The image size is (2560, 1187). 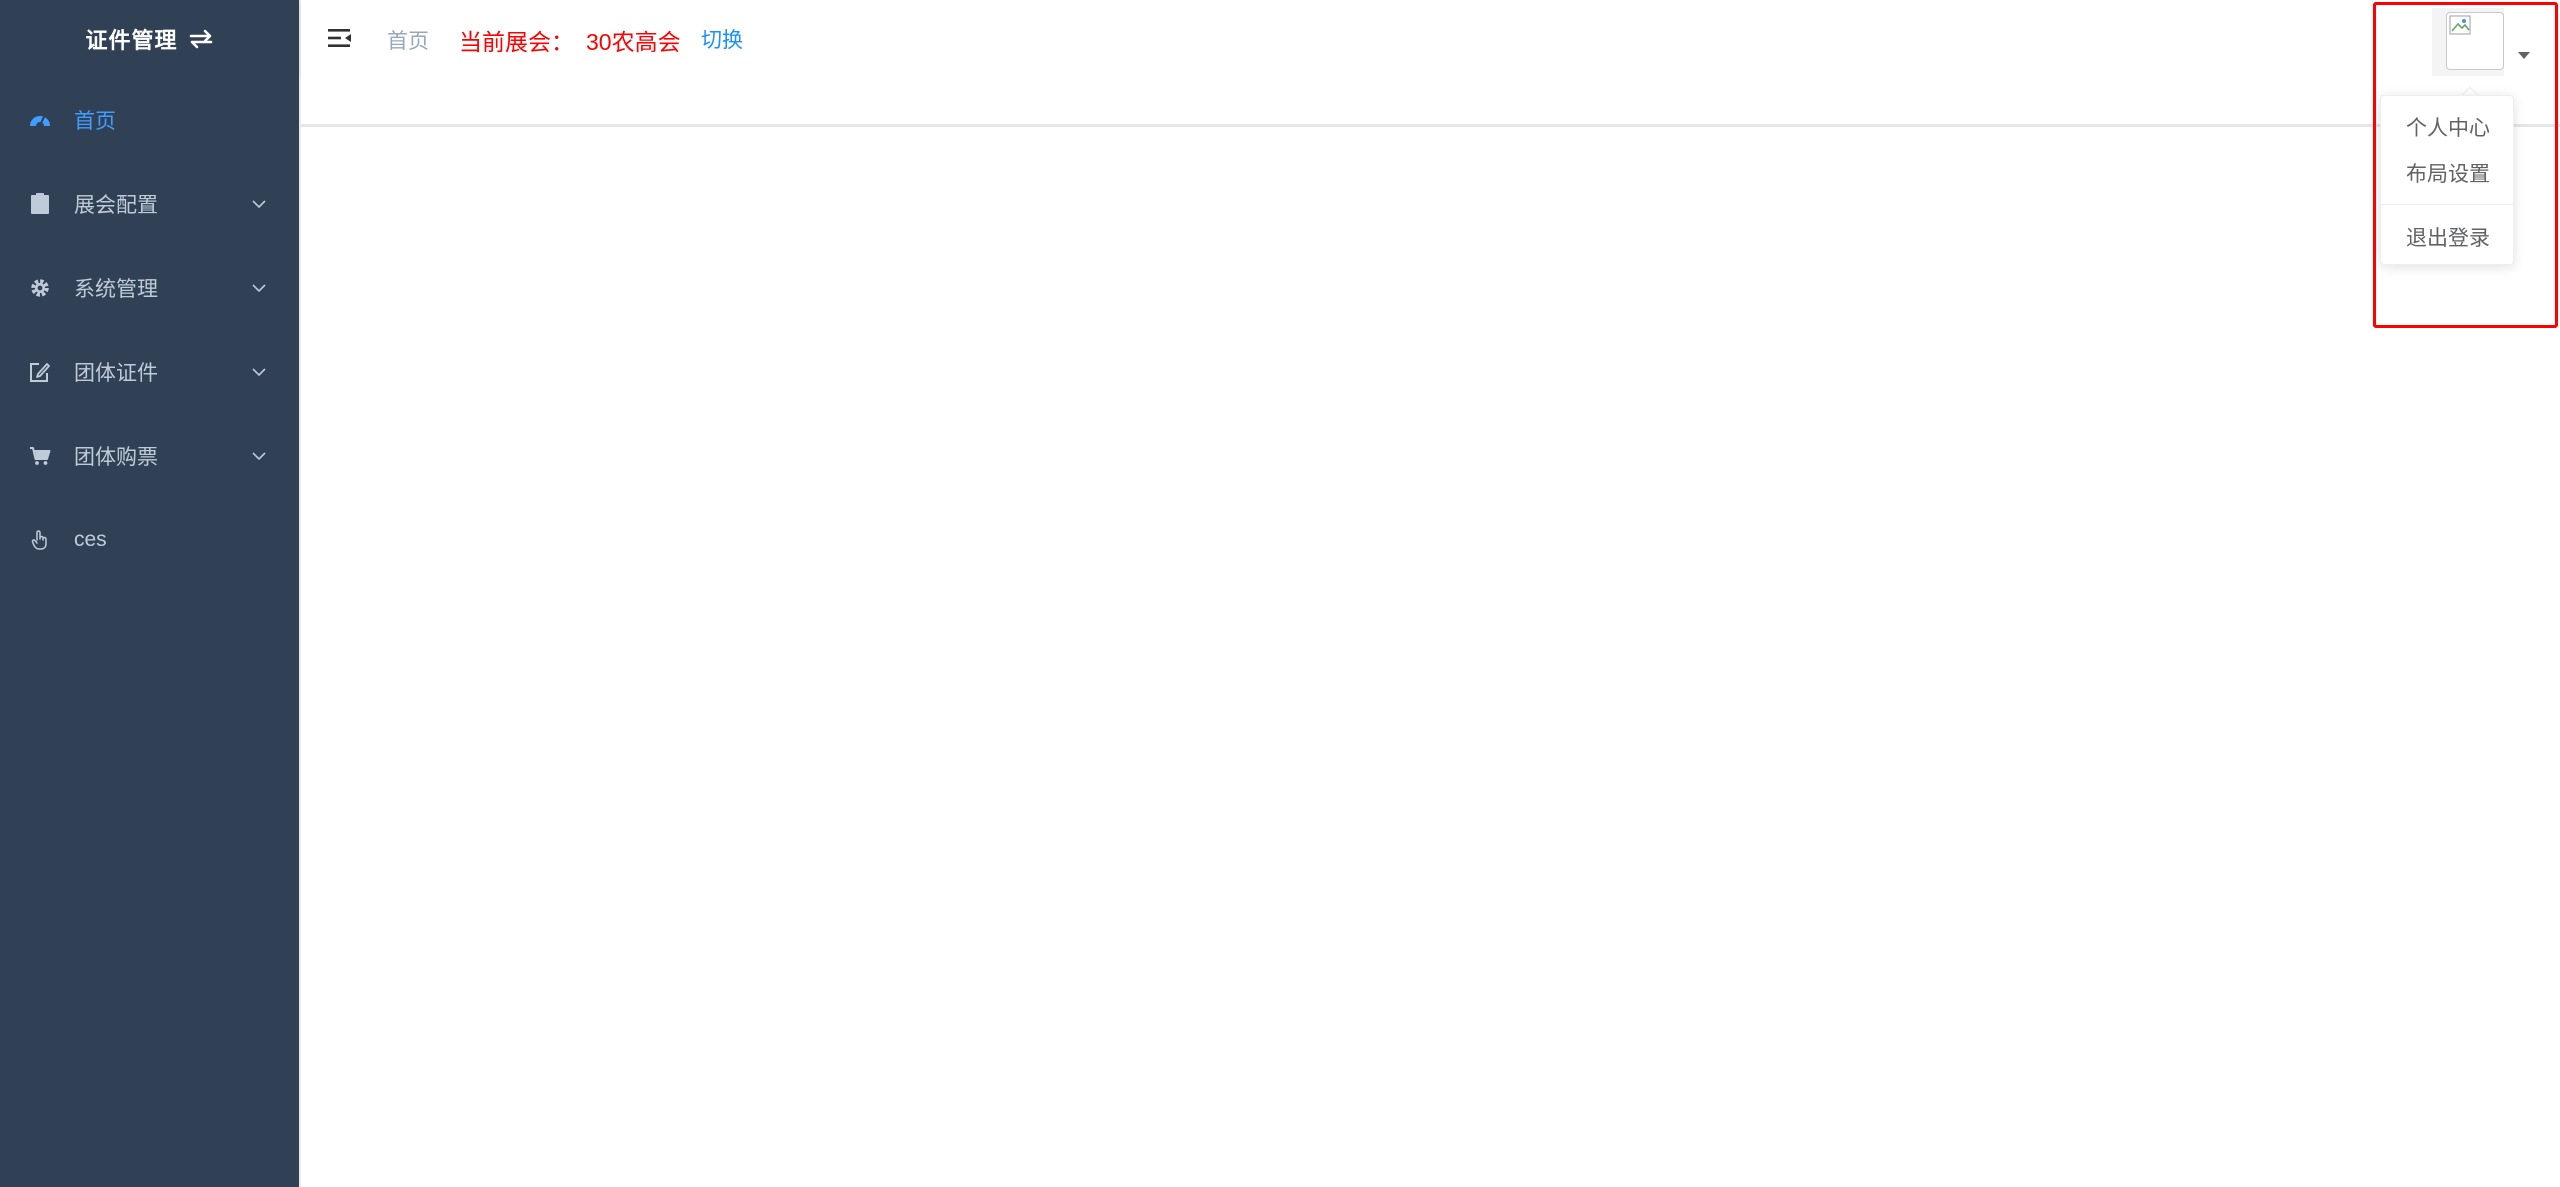 What do you see at coordinates (2448, 237) in the screenshot?
I see `menu-item-logout: 退出登录` at bounding box center [2448, 237].